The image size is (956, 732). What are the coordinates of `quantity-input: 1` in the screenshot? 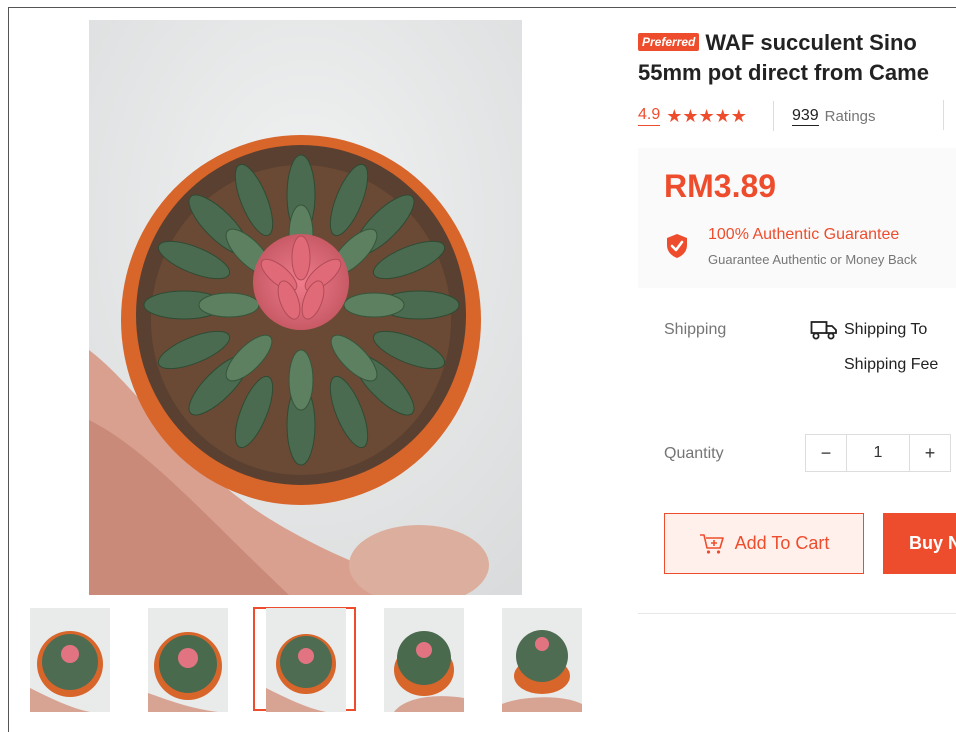 It's located at (878, 453).